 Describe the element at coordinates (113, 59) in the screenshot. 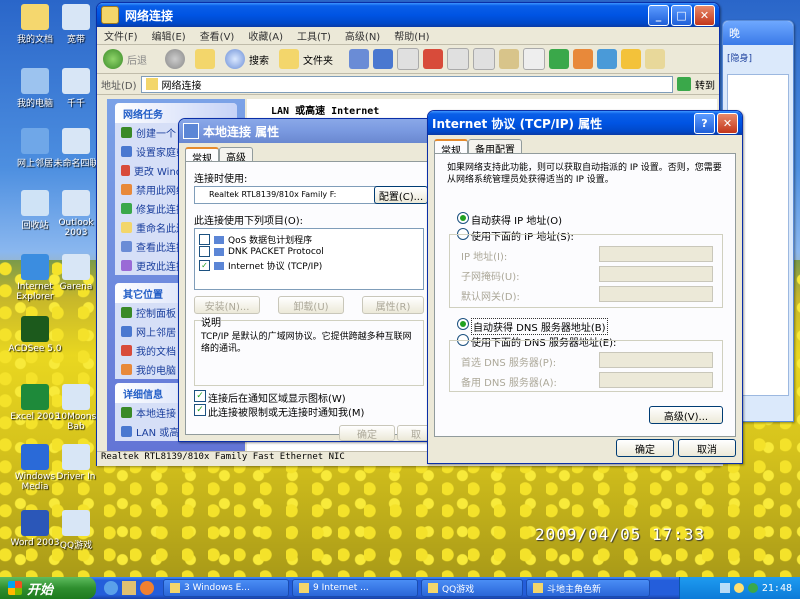

I see `back-arrow-icon` at that location.